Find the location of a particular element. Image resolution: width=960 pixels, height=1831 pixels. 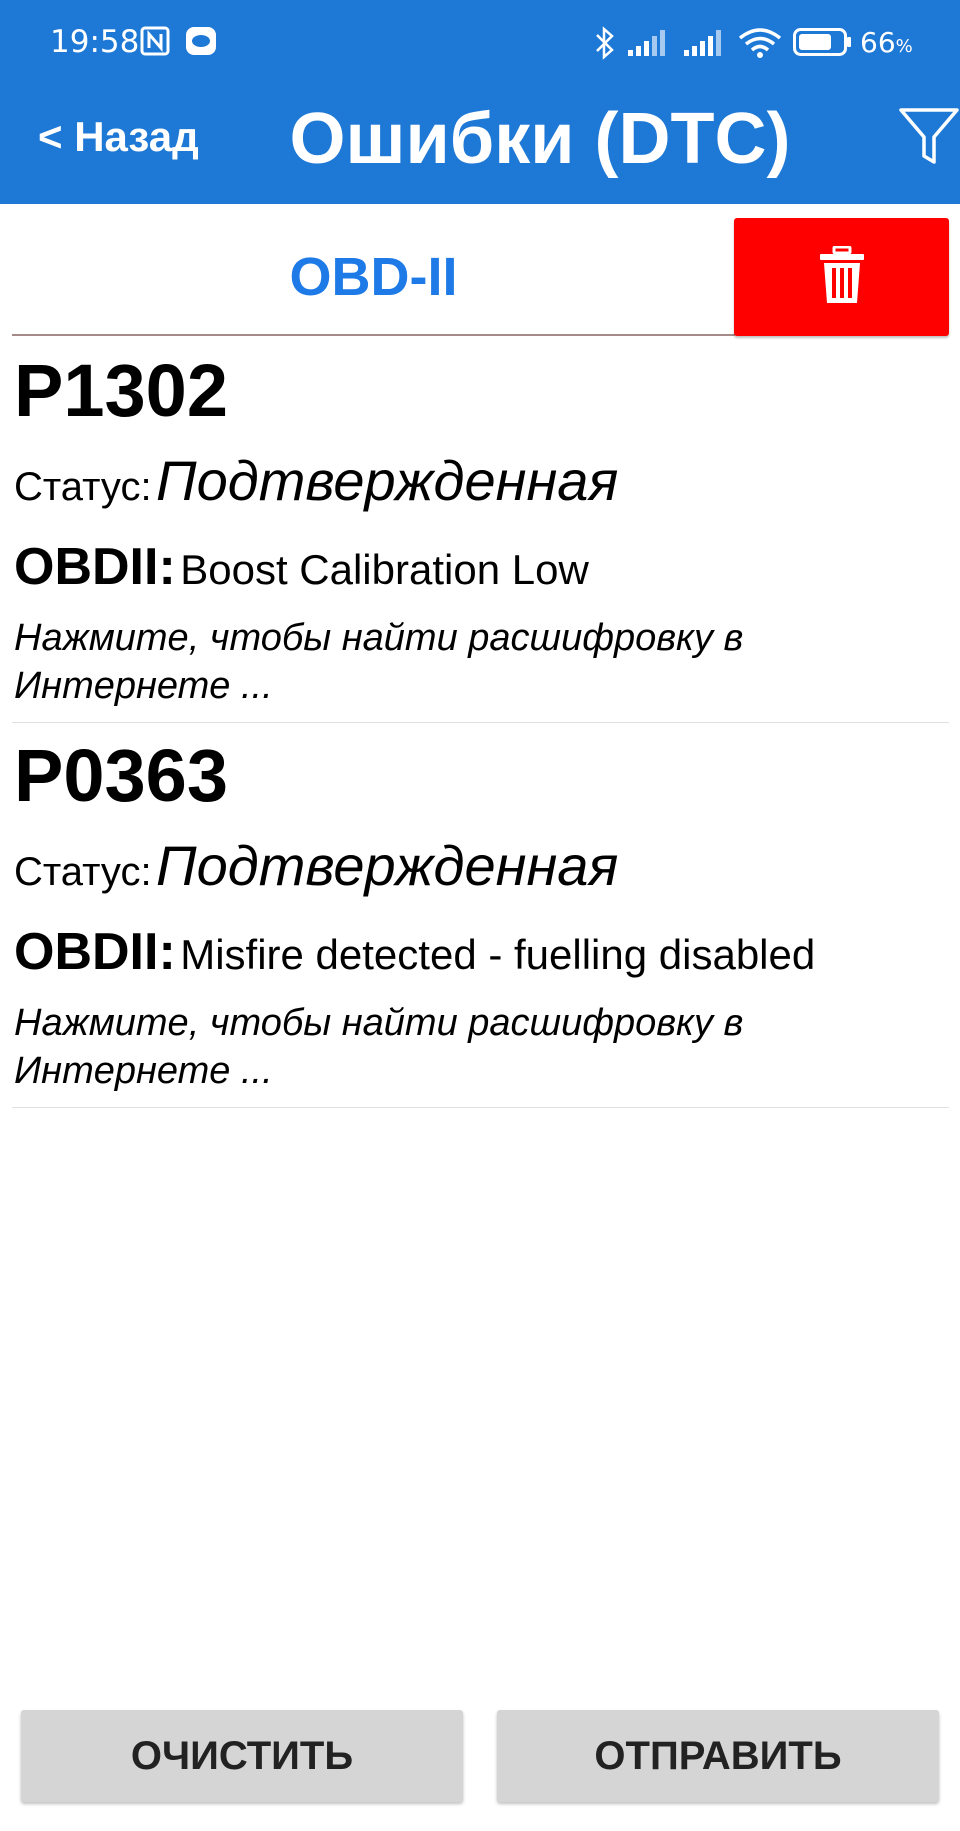

chat-bubble-icon is located at coordinates (201, 43).